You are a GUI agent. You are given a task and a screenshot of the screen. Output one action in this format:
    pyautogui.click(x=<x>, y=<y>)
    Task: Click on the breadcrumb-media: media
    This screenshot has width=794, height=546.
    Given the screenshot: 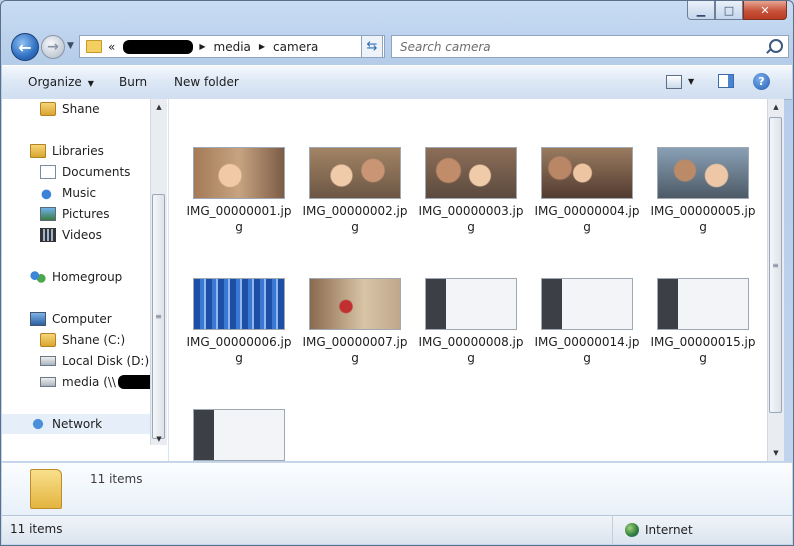 What is the action you would take?
    pyautogui.click(x=232, y=47)
    